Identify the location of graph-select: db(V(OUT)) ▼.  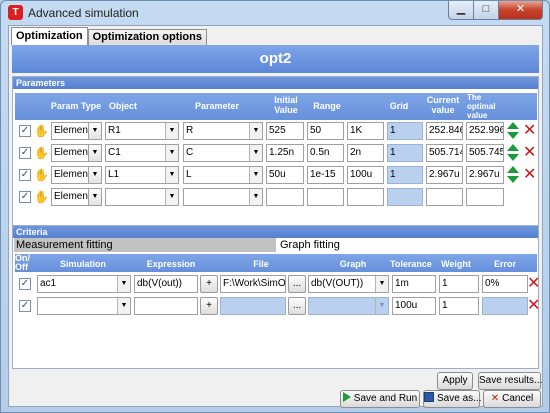
(348, 284).